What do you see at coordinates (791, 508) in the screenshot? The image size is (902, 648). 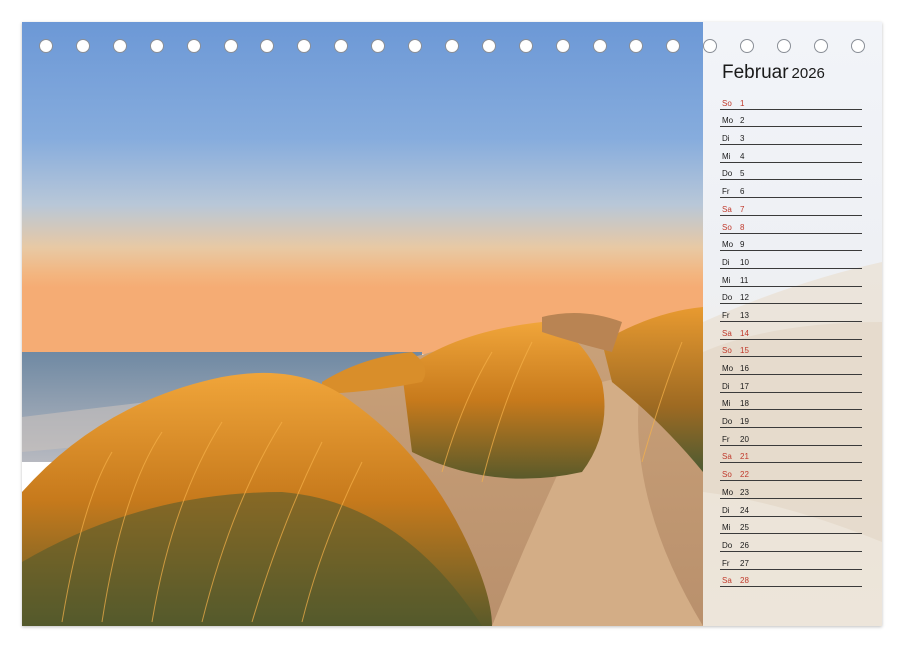 I see `day-row: Di 24` at bounding box center [791, 508].